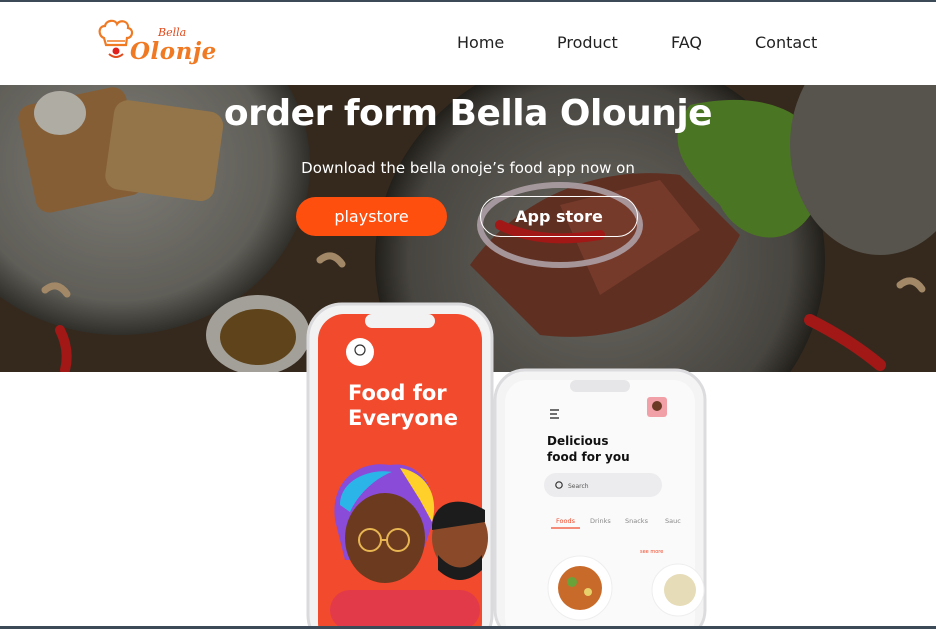 The image size is (936, 629). What do you see at coordinates (587, 42) in the screenshot?
I see `nav-product: Product` at bounding box center [587, 42].